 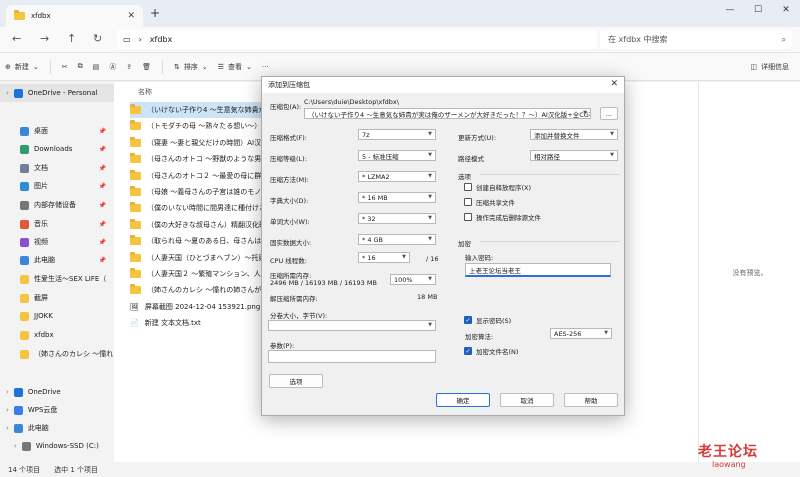 What do you see at coordinates (205, 208) in the screenshot?
I see `file-row: （僕のいない時間に間男達に種付けさ` at bounding box center [205, 208].